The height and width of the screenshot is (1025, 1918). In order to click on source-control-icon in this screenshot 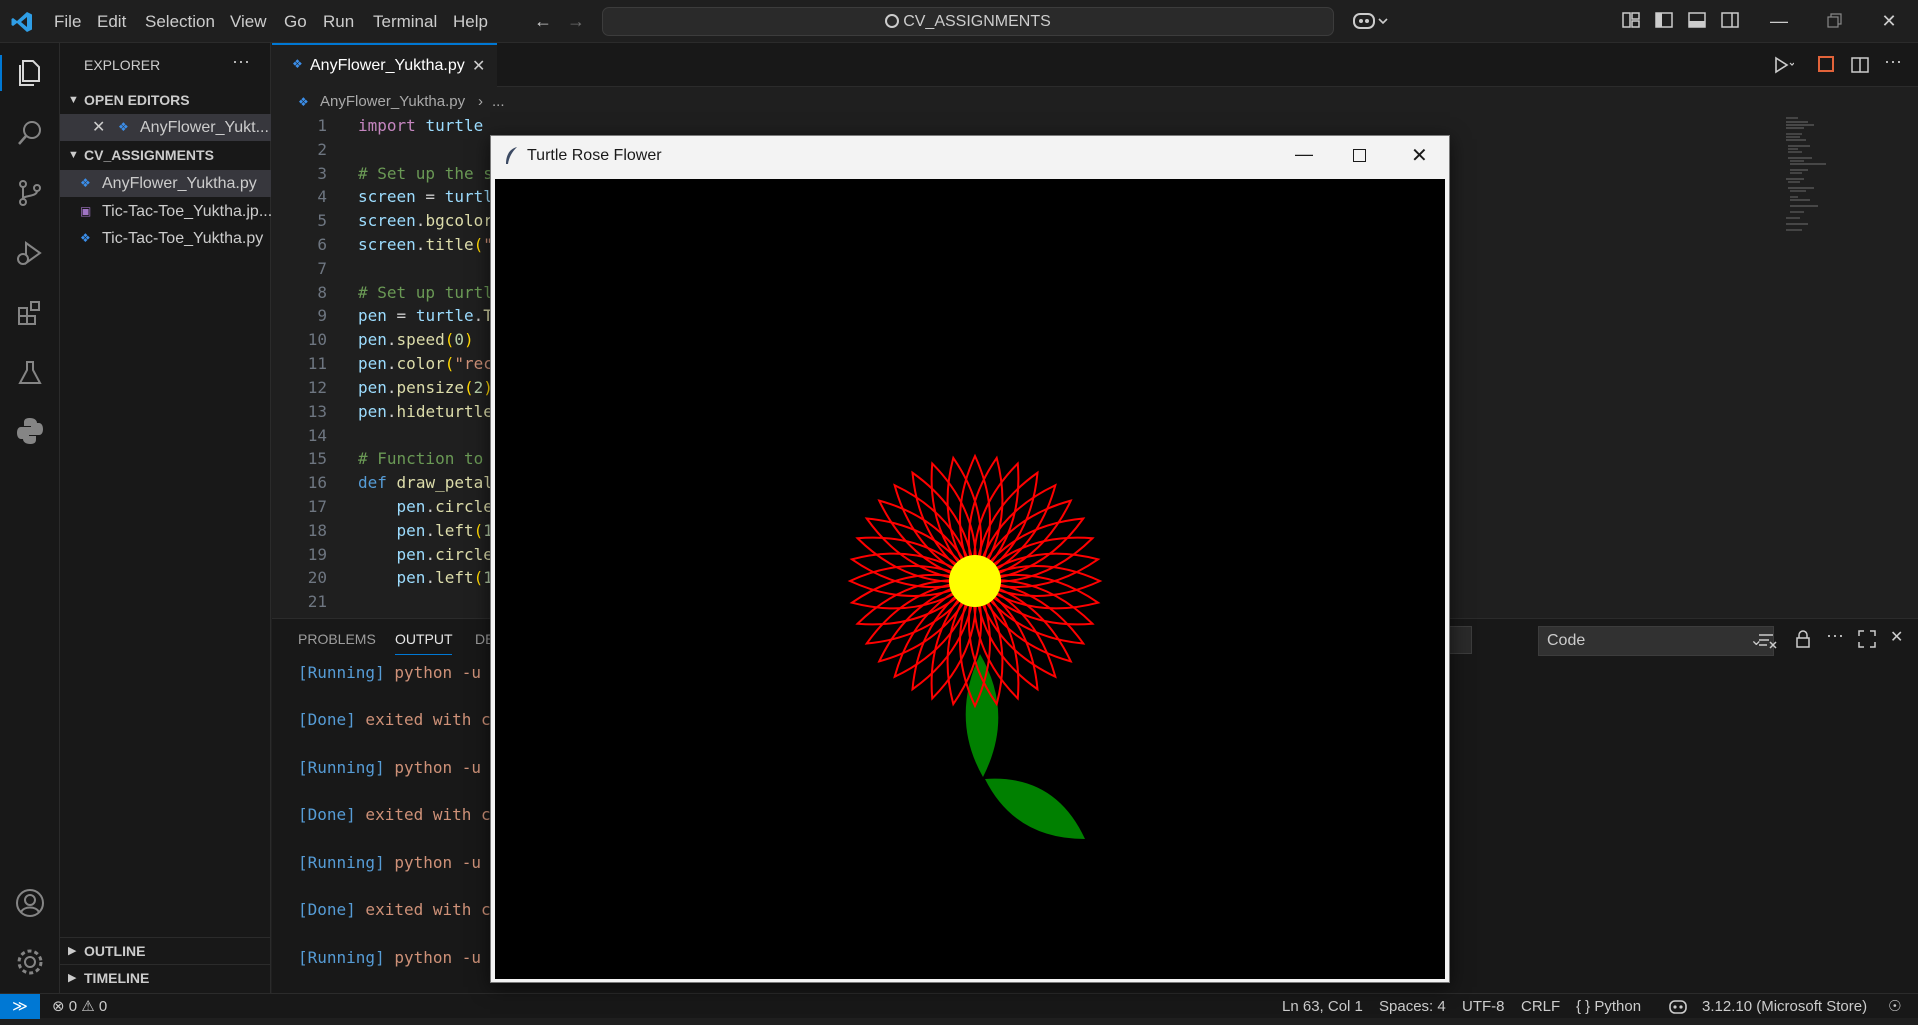, I will do `click(30, 193)`.